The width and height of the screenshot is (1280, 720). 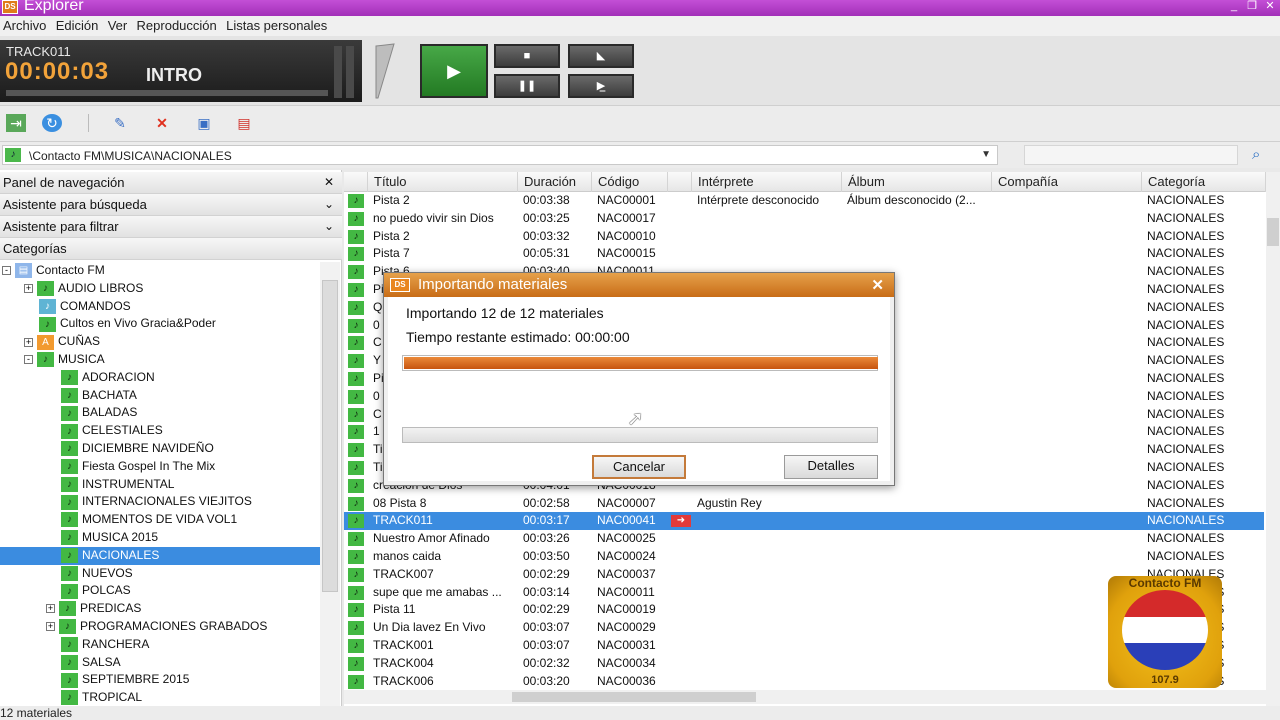 What do you see at coordinates (804, 521) in the screenshot?
I see `table-row: ♪ TRACK011 00:03:17 NAC00041 ➜ NACIONALES` at bounding box center [804, 521].